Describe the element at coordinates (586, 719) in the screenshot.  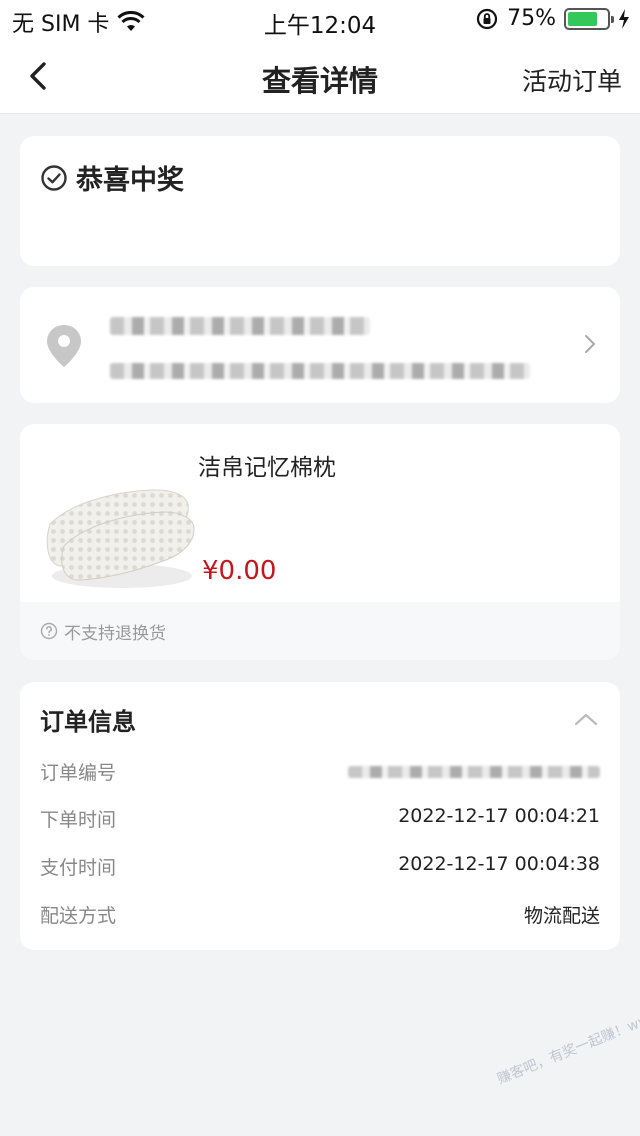
I see `chevron-up-icon` at that location.